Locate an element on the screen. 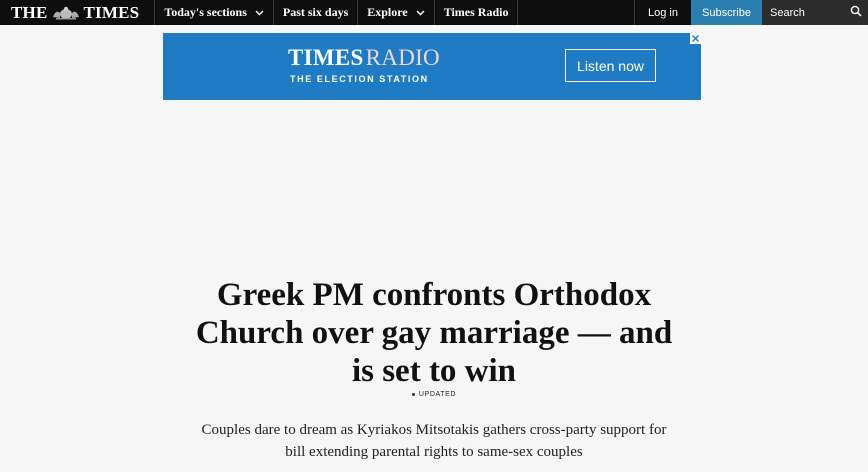  ad-tagline: THE ELECTION STATION is located at coordinates (359, 79).